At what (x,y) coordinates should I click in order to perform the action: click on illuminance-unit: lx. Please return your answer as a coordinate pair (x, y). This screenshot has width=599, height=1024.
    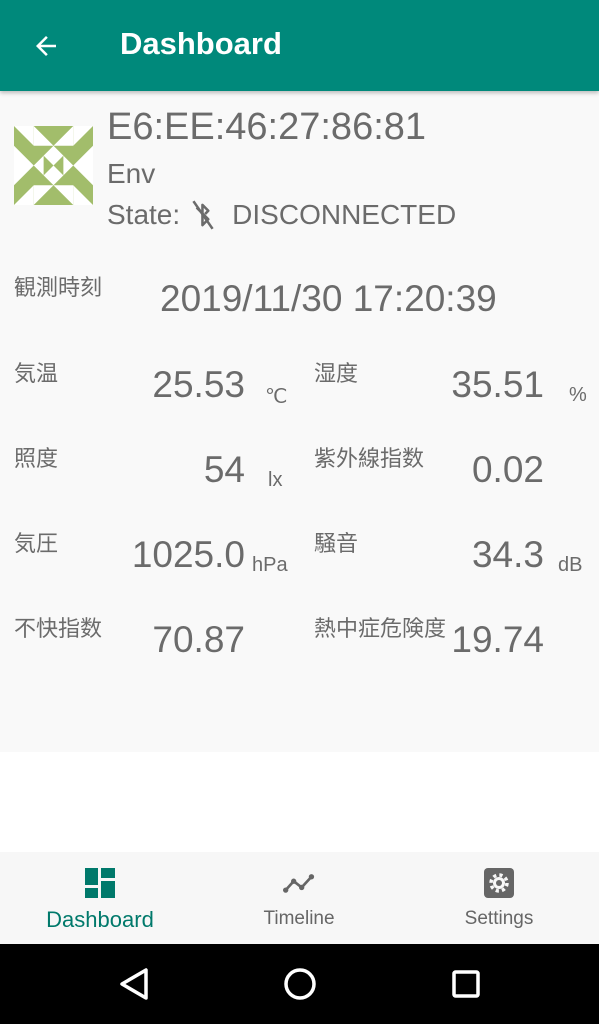
    Looking at the image, I should click on (275, 480).